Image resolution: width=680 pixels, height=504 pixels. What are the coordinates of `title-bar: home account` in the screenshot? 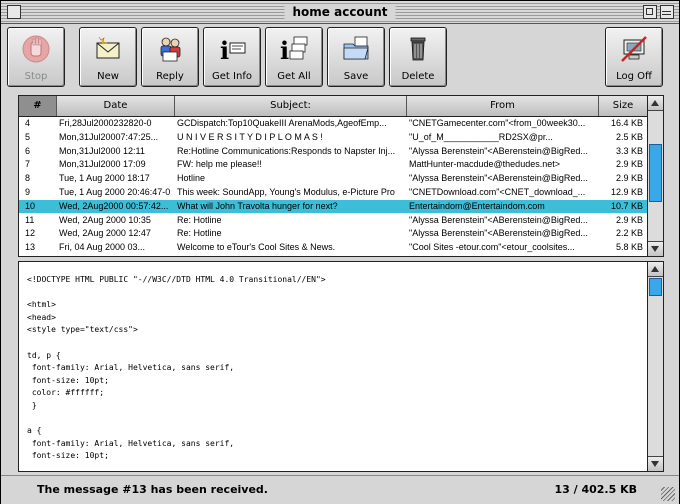 It's located at (340, 12).